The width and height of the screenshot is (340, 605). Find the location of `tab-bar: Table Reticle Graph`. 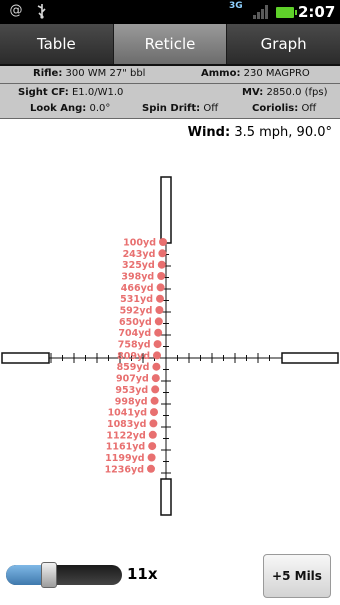

tab-bar: Table Reticle Graph is located at coordinates (170, 45).